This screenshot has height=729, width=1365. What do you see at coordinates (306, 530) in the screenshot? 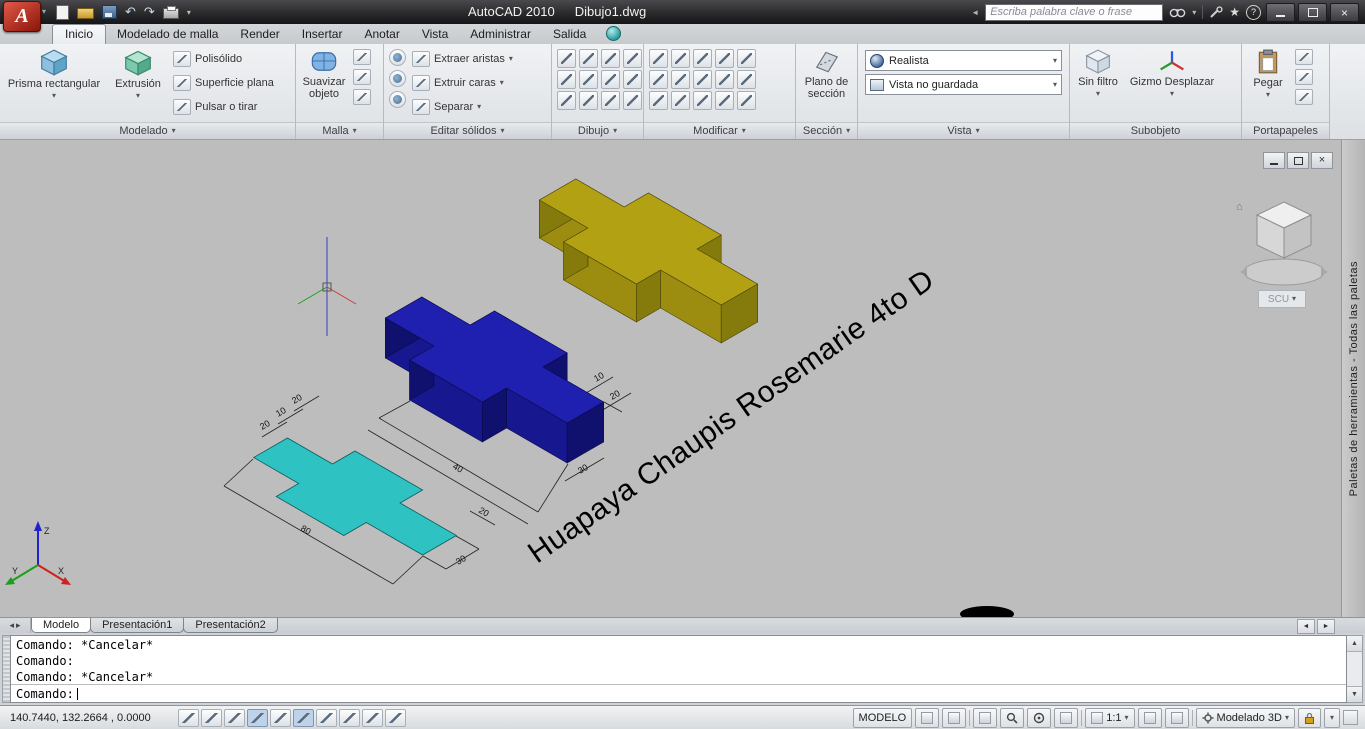
I see `dim-text: 80` at bounding box center [306, 530].